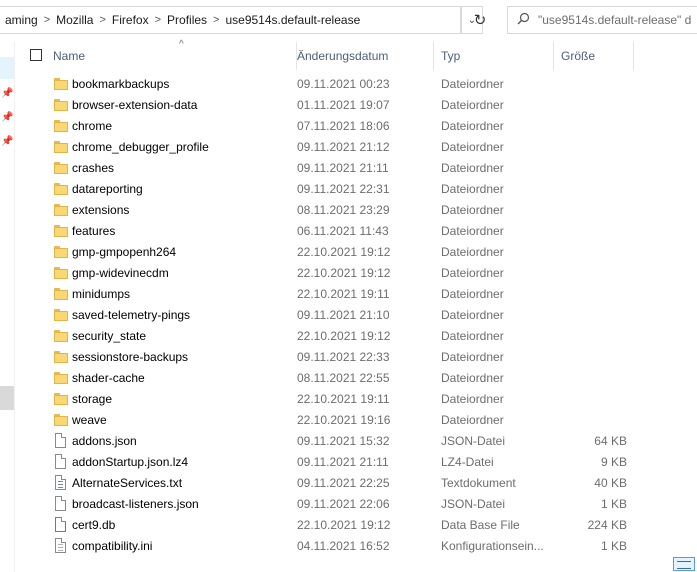 The width and height of the screenshot is (697, 572). Describe the element at coordinates (613, 504) in the screenshot. I see `file-size: 1 KB` at that location.